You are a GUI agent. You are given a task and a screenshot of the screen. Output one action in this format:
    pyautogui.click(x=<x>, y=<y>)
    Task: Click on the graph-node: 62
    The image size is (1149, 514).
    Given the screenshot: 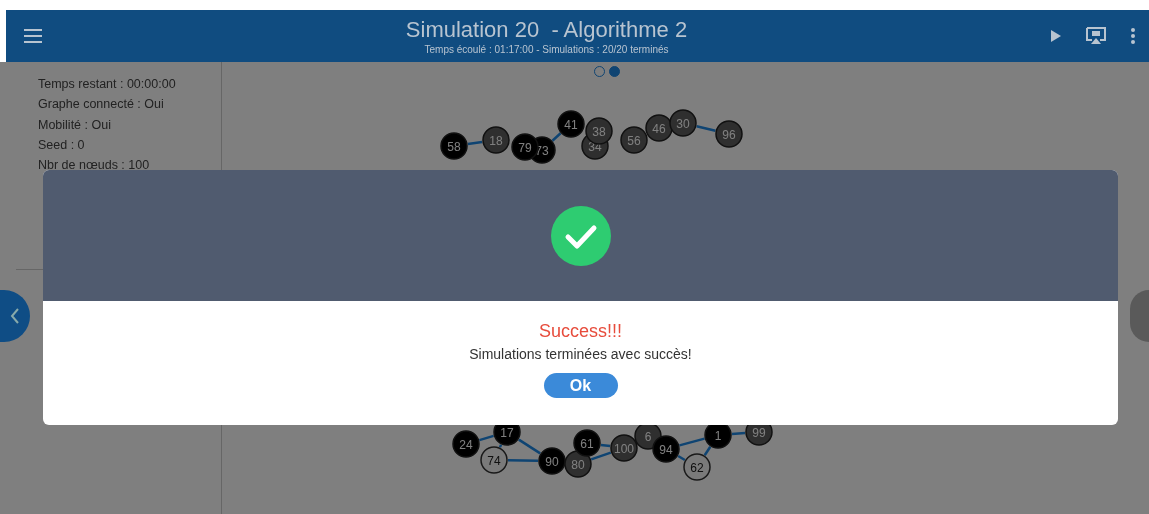 What is the action you would take?
    pyautogui.click(x=697, y=467)
    